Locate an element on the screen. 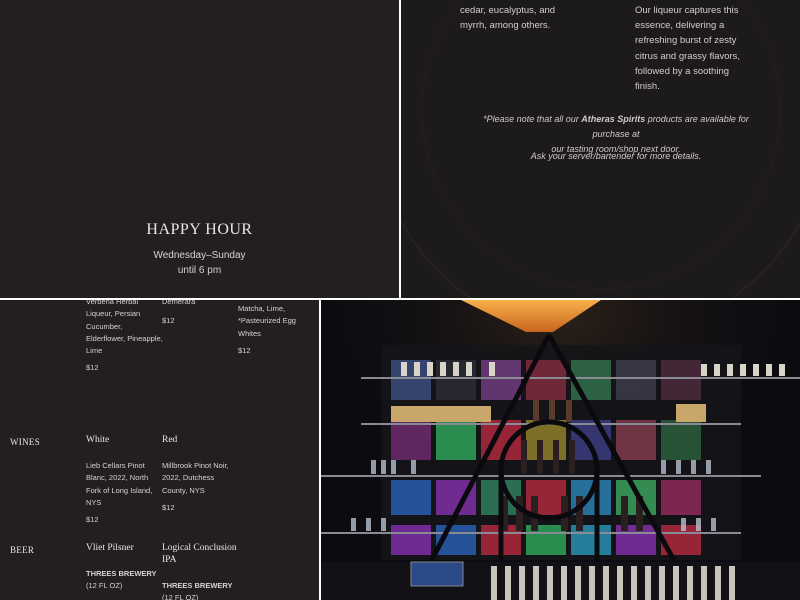 The width and height of the screenshot is (800, 600). description-line: essence, delivering a is located at coordinates (680, 26).